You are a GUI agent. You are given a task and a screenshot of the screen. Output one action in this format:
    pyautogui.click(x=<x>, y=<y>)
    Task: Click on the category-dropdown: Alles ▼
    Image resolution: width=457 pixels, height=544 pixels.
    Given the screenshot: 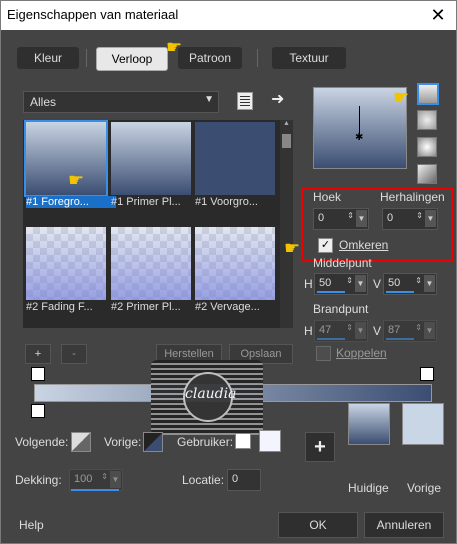 What is the action you would take?
    pyautogui.click(x=121, y=102)
    